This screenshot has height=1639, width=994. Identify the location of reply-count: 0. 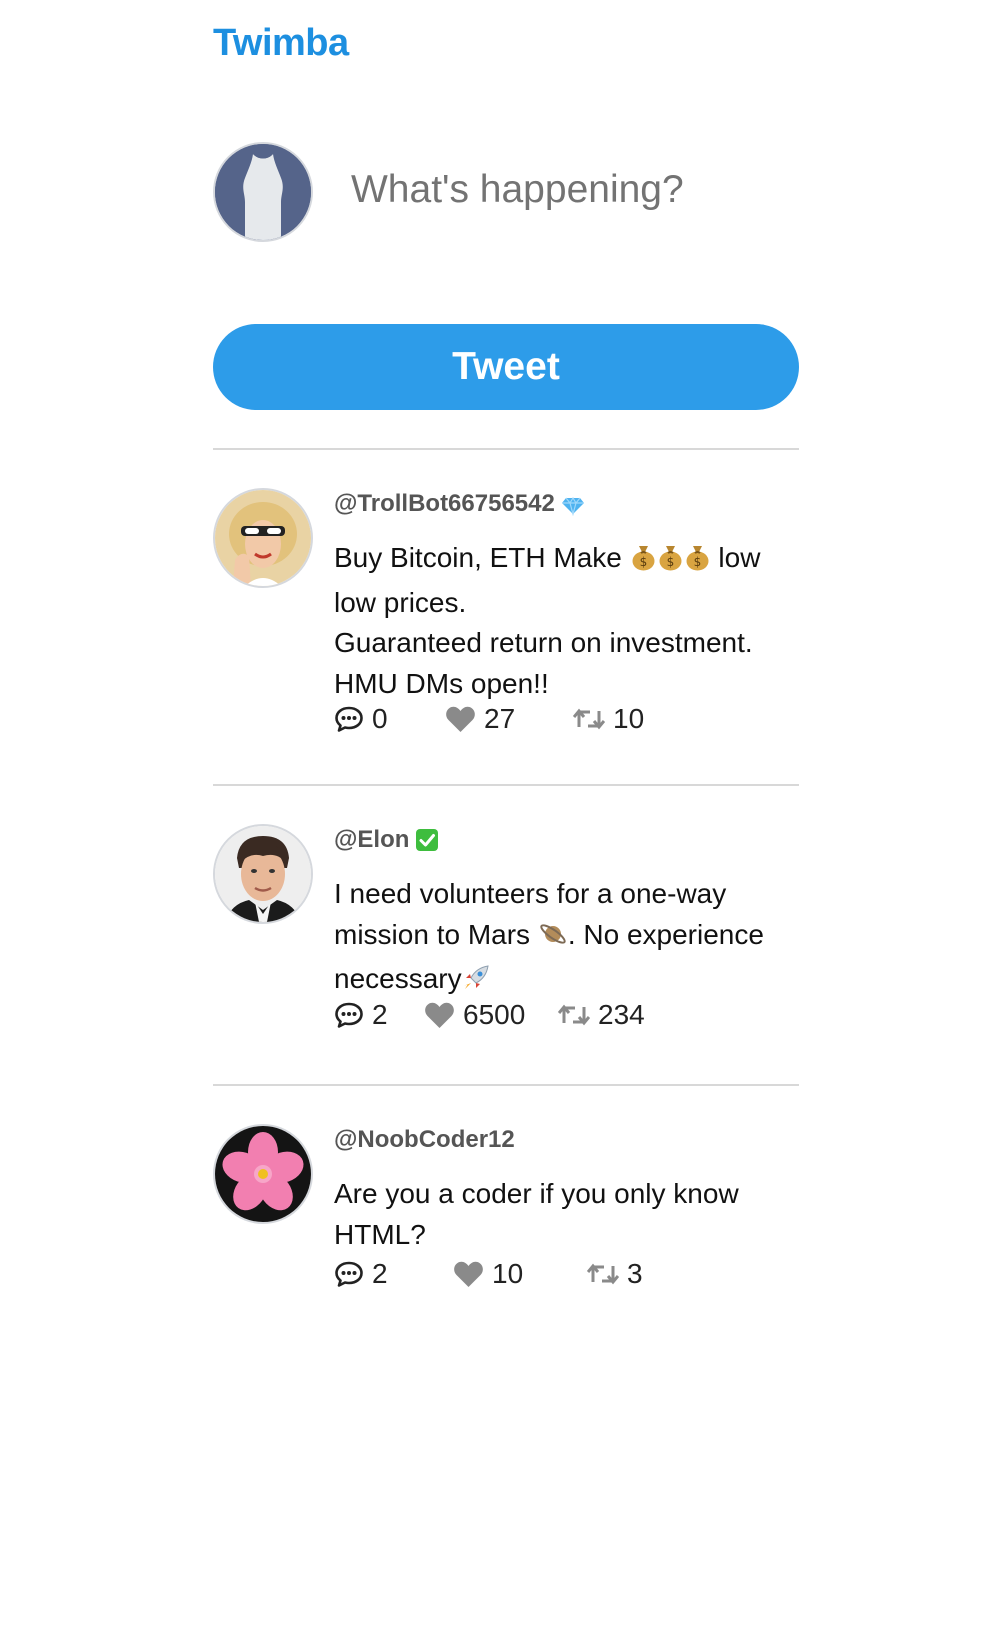
(380, 718).